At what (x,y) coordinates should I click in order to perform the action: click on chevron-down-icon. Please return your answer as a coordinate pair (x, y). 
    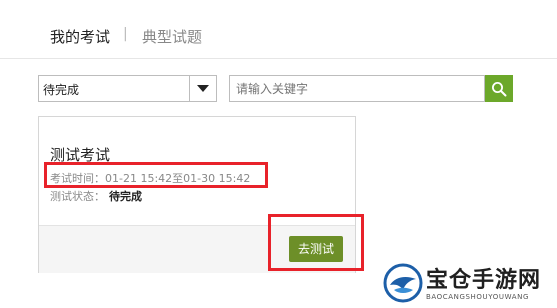
    Looking at the image, I should click on (203, 88).